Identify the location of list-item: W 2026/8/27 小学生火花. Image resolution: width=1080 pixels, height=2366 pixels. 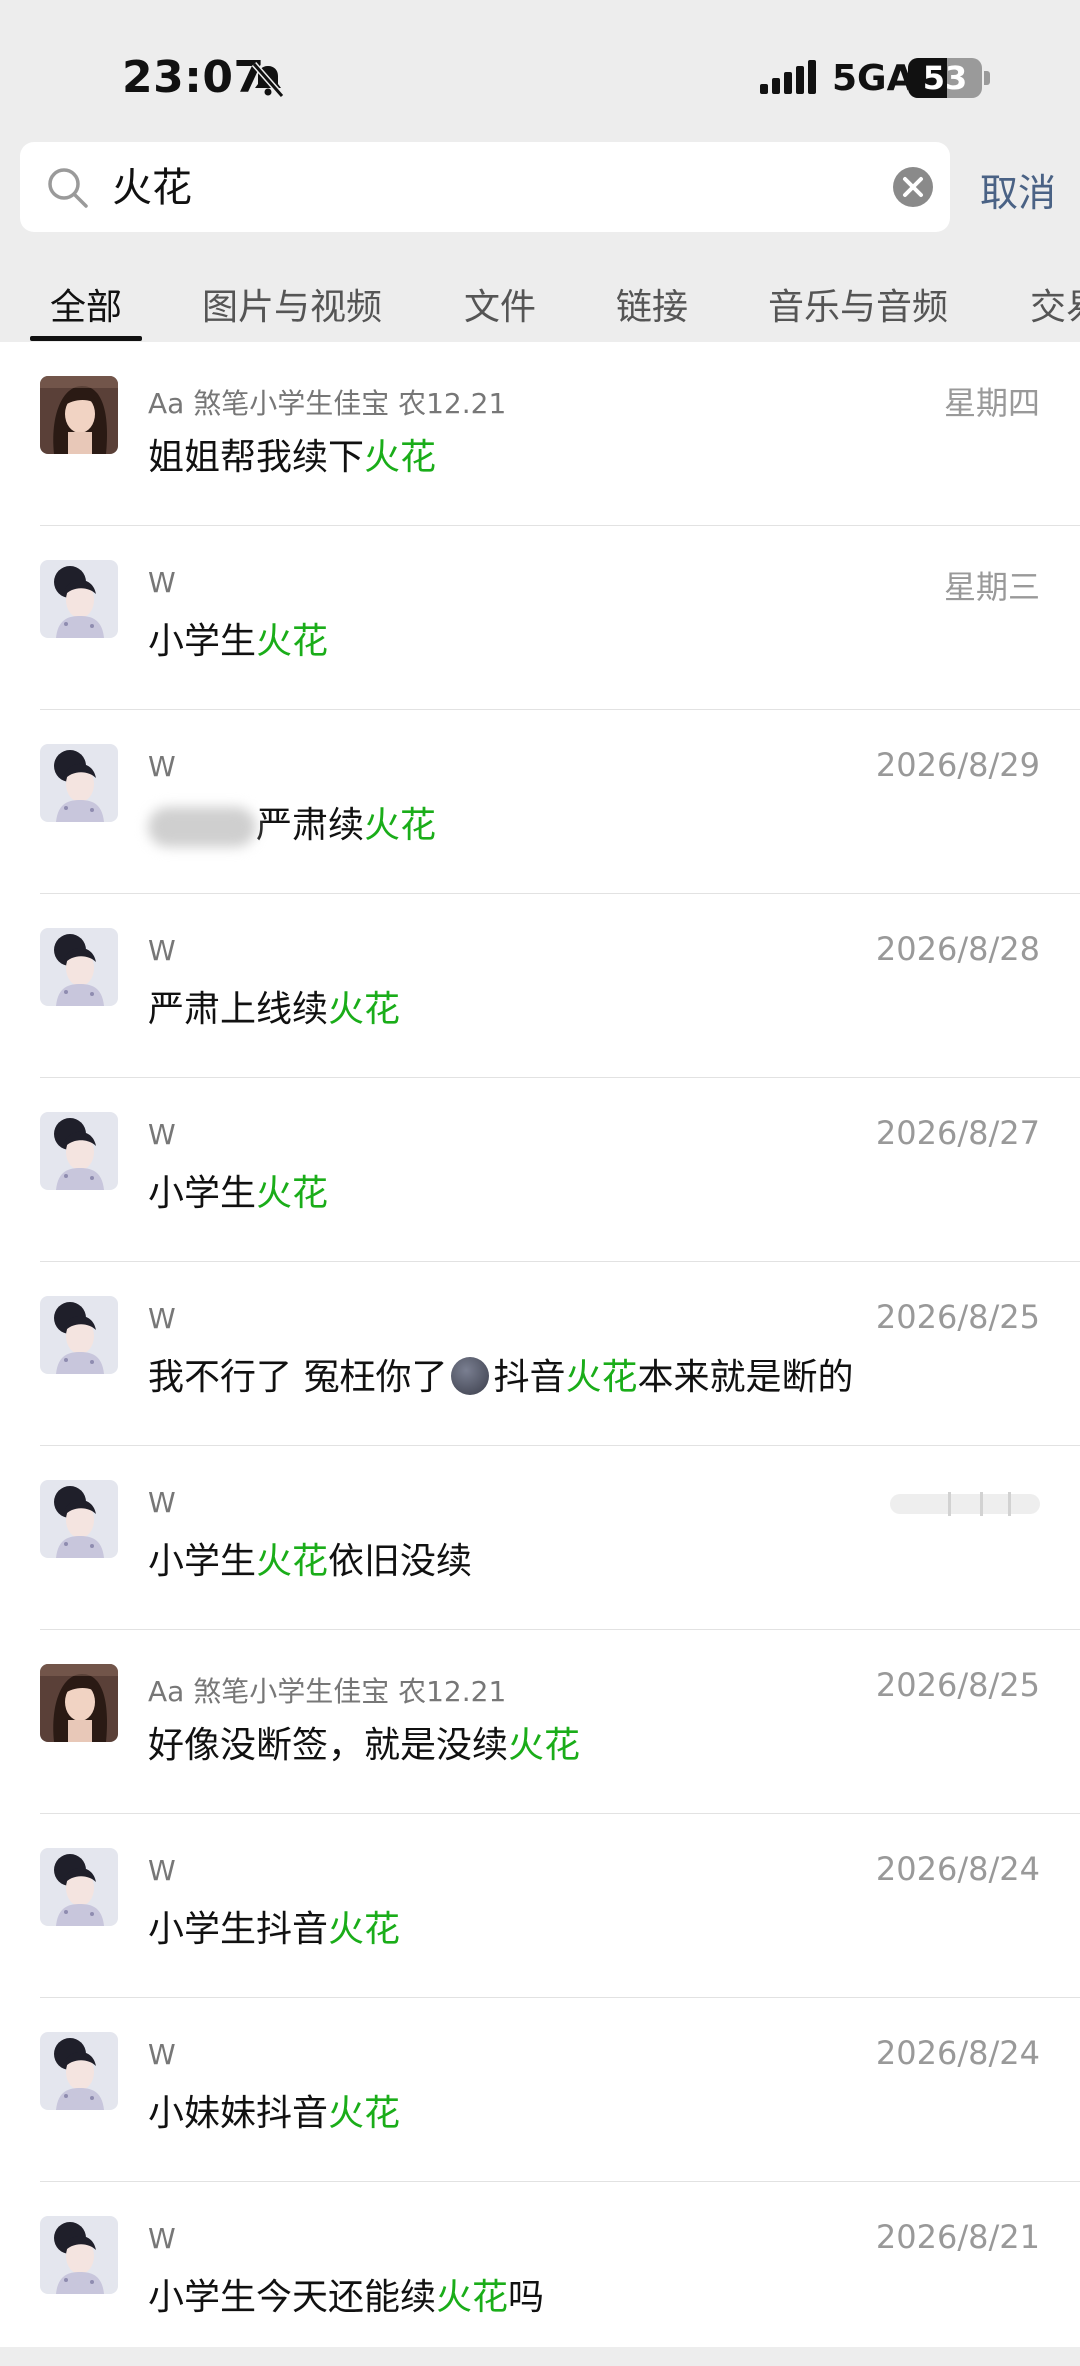
(540, 1170).